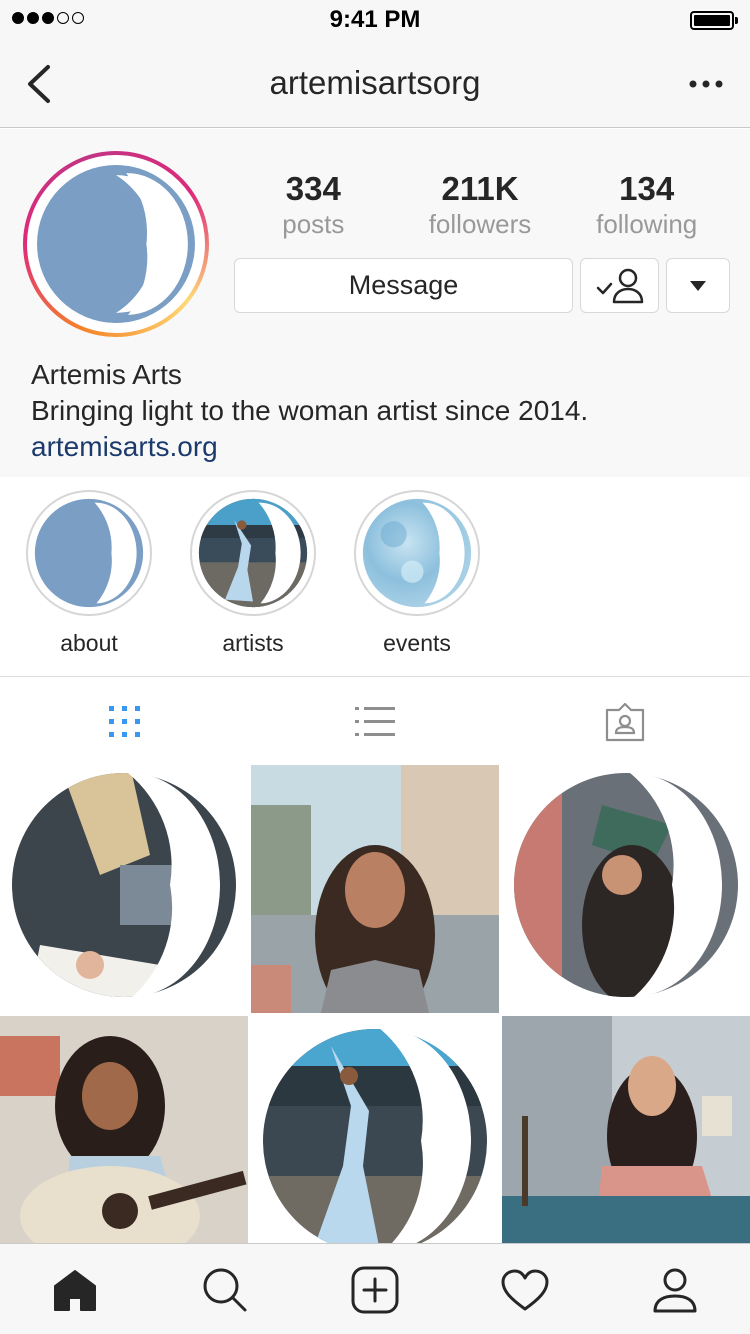 The width and height of the screenshot is (750, 1334). I want to click on highlight-events: events, so click(417, 573).